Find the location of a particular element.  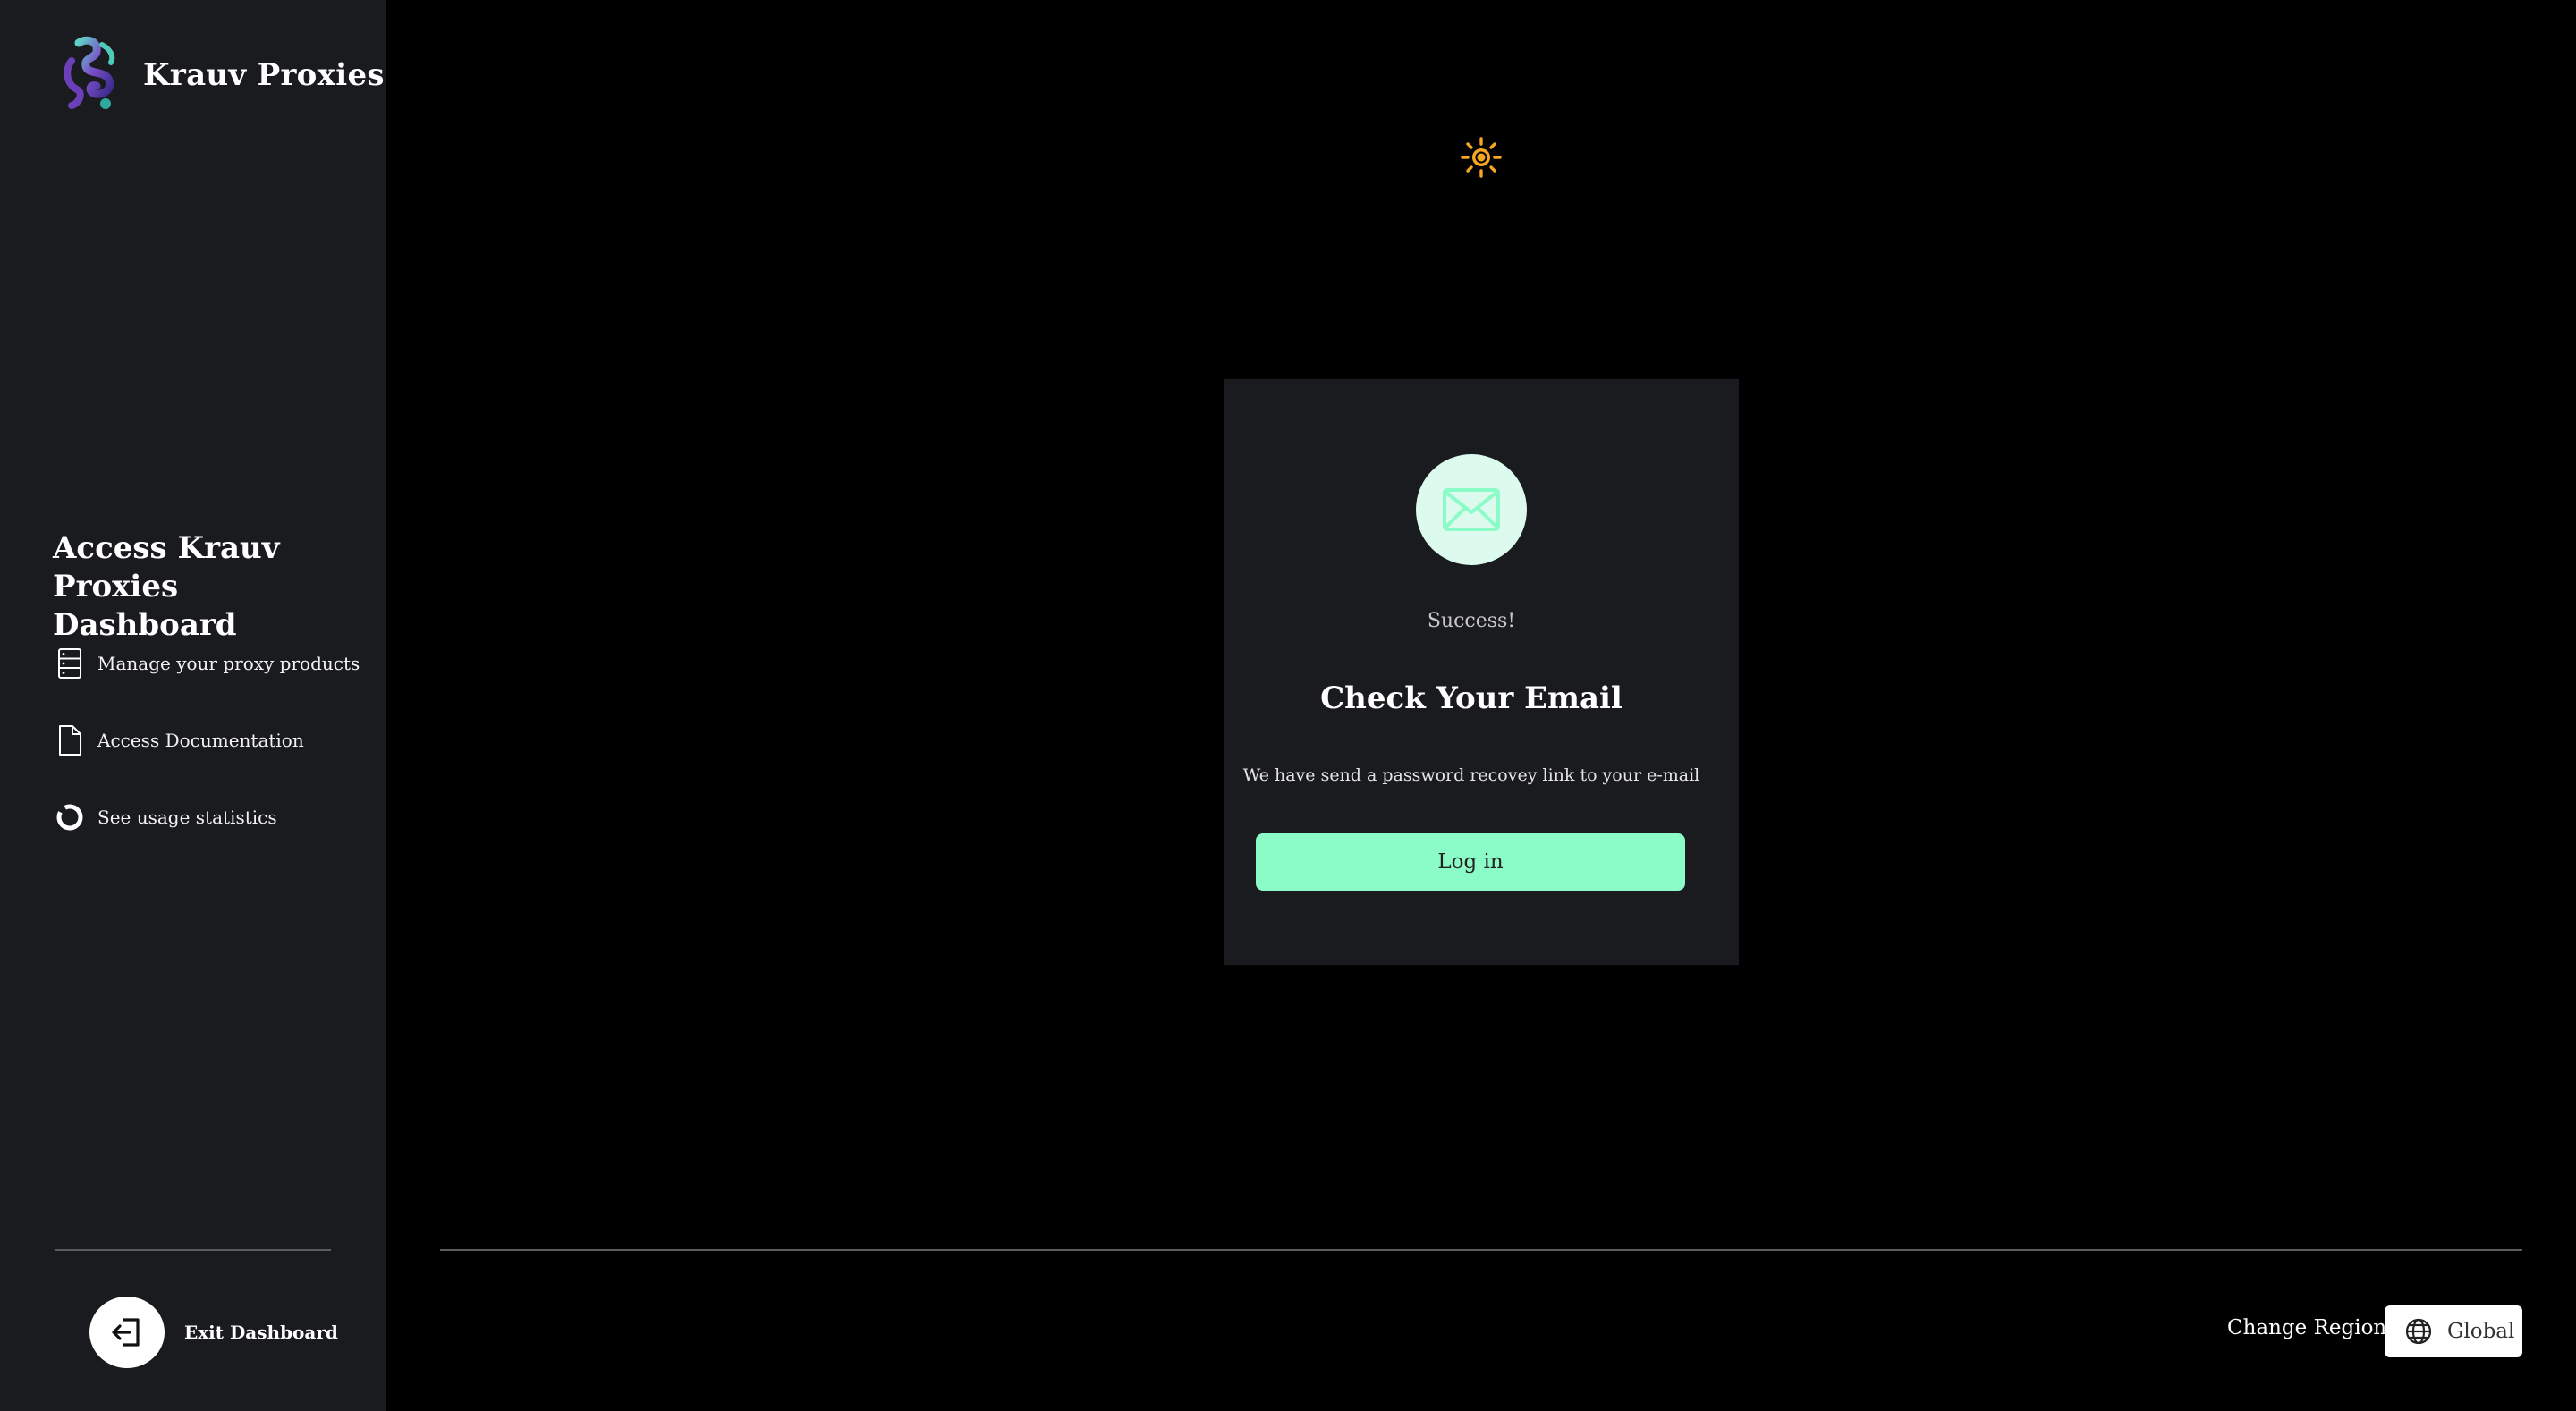

exit-icon is located at coordinates (126, 1332).